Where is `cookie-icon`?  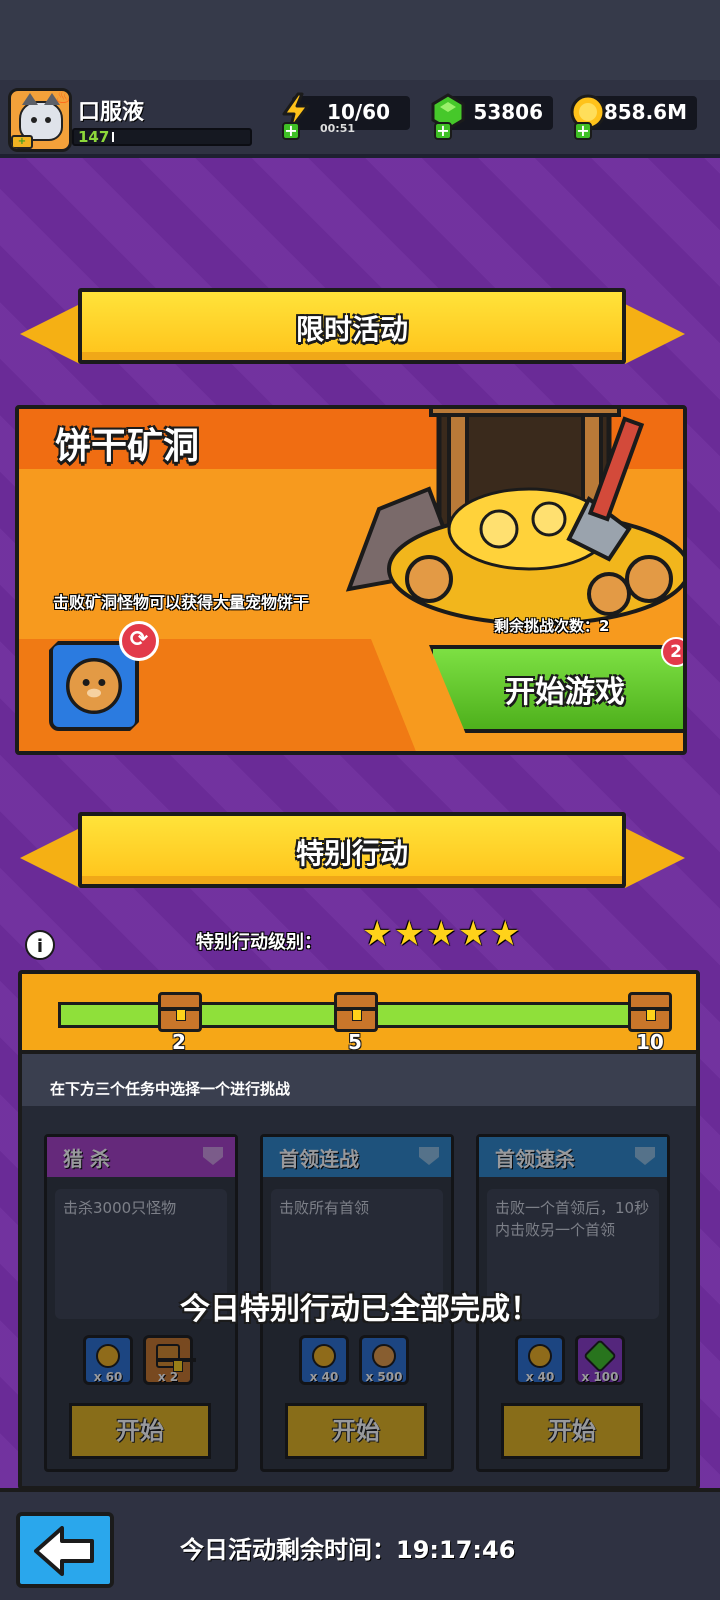 cookie-icon is located at coordinates (94, 686).